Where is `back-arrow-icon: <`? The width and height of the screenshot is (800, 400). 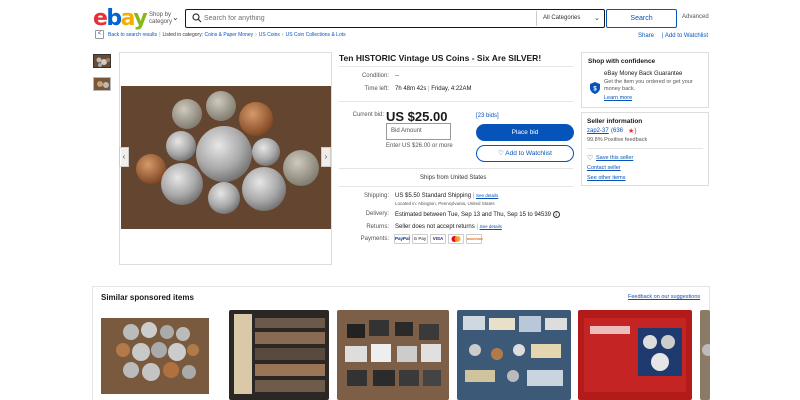
back-arrow-icon: < is located at coordinates (99, 34).